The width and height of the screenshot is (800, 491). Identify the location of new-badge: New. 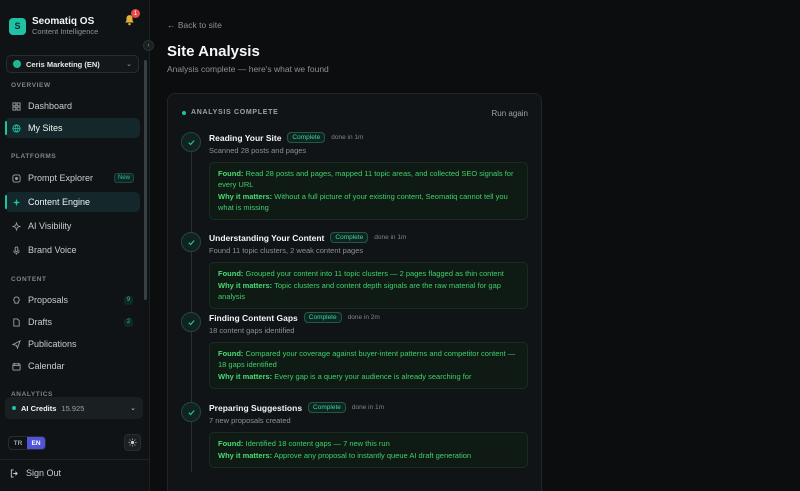
(123, 178).